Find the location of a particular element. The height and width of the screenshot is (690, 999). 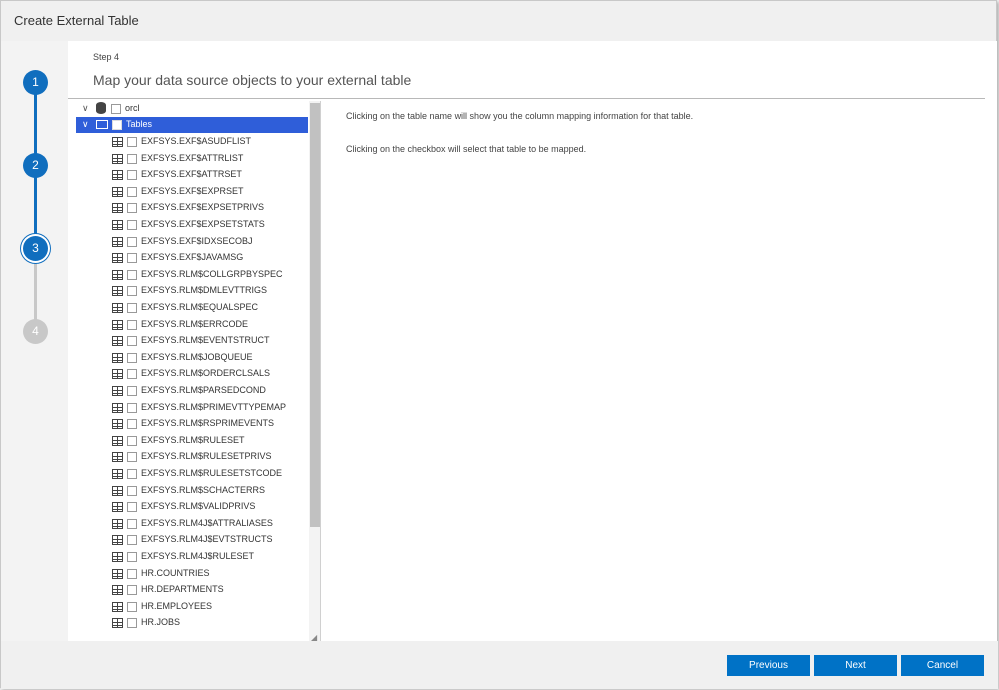

tree-node-label: EXFSYS.EXF$ASUDFLIST is located at coordinates (196, 141).